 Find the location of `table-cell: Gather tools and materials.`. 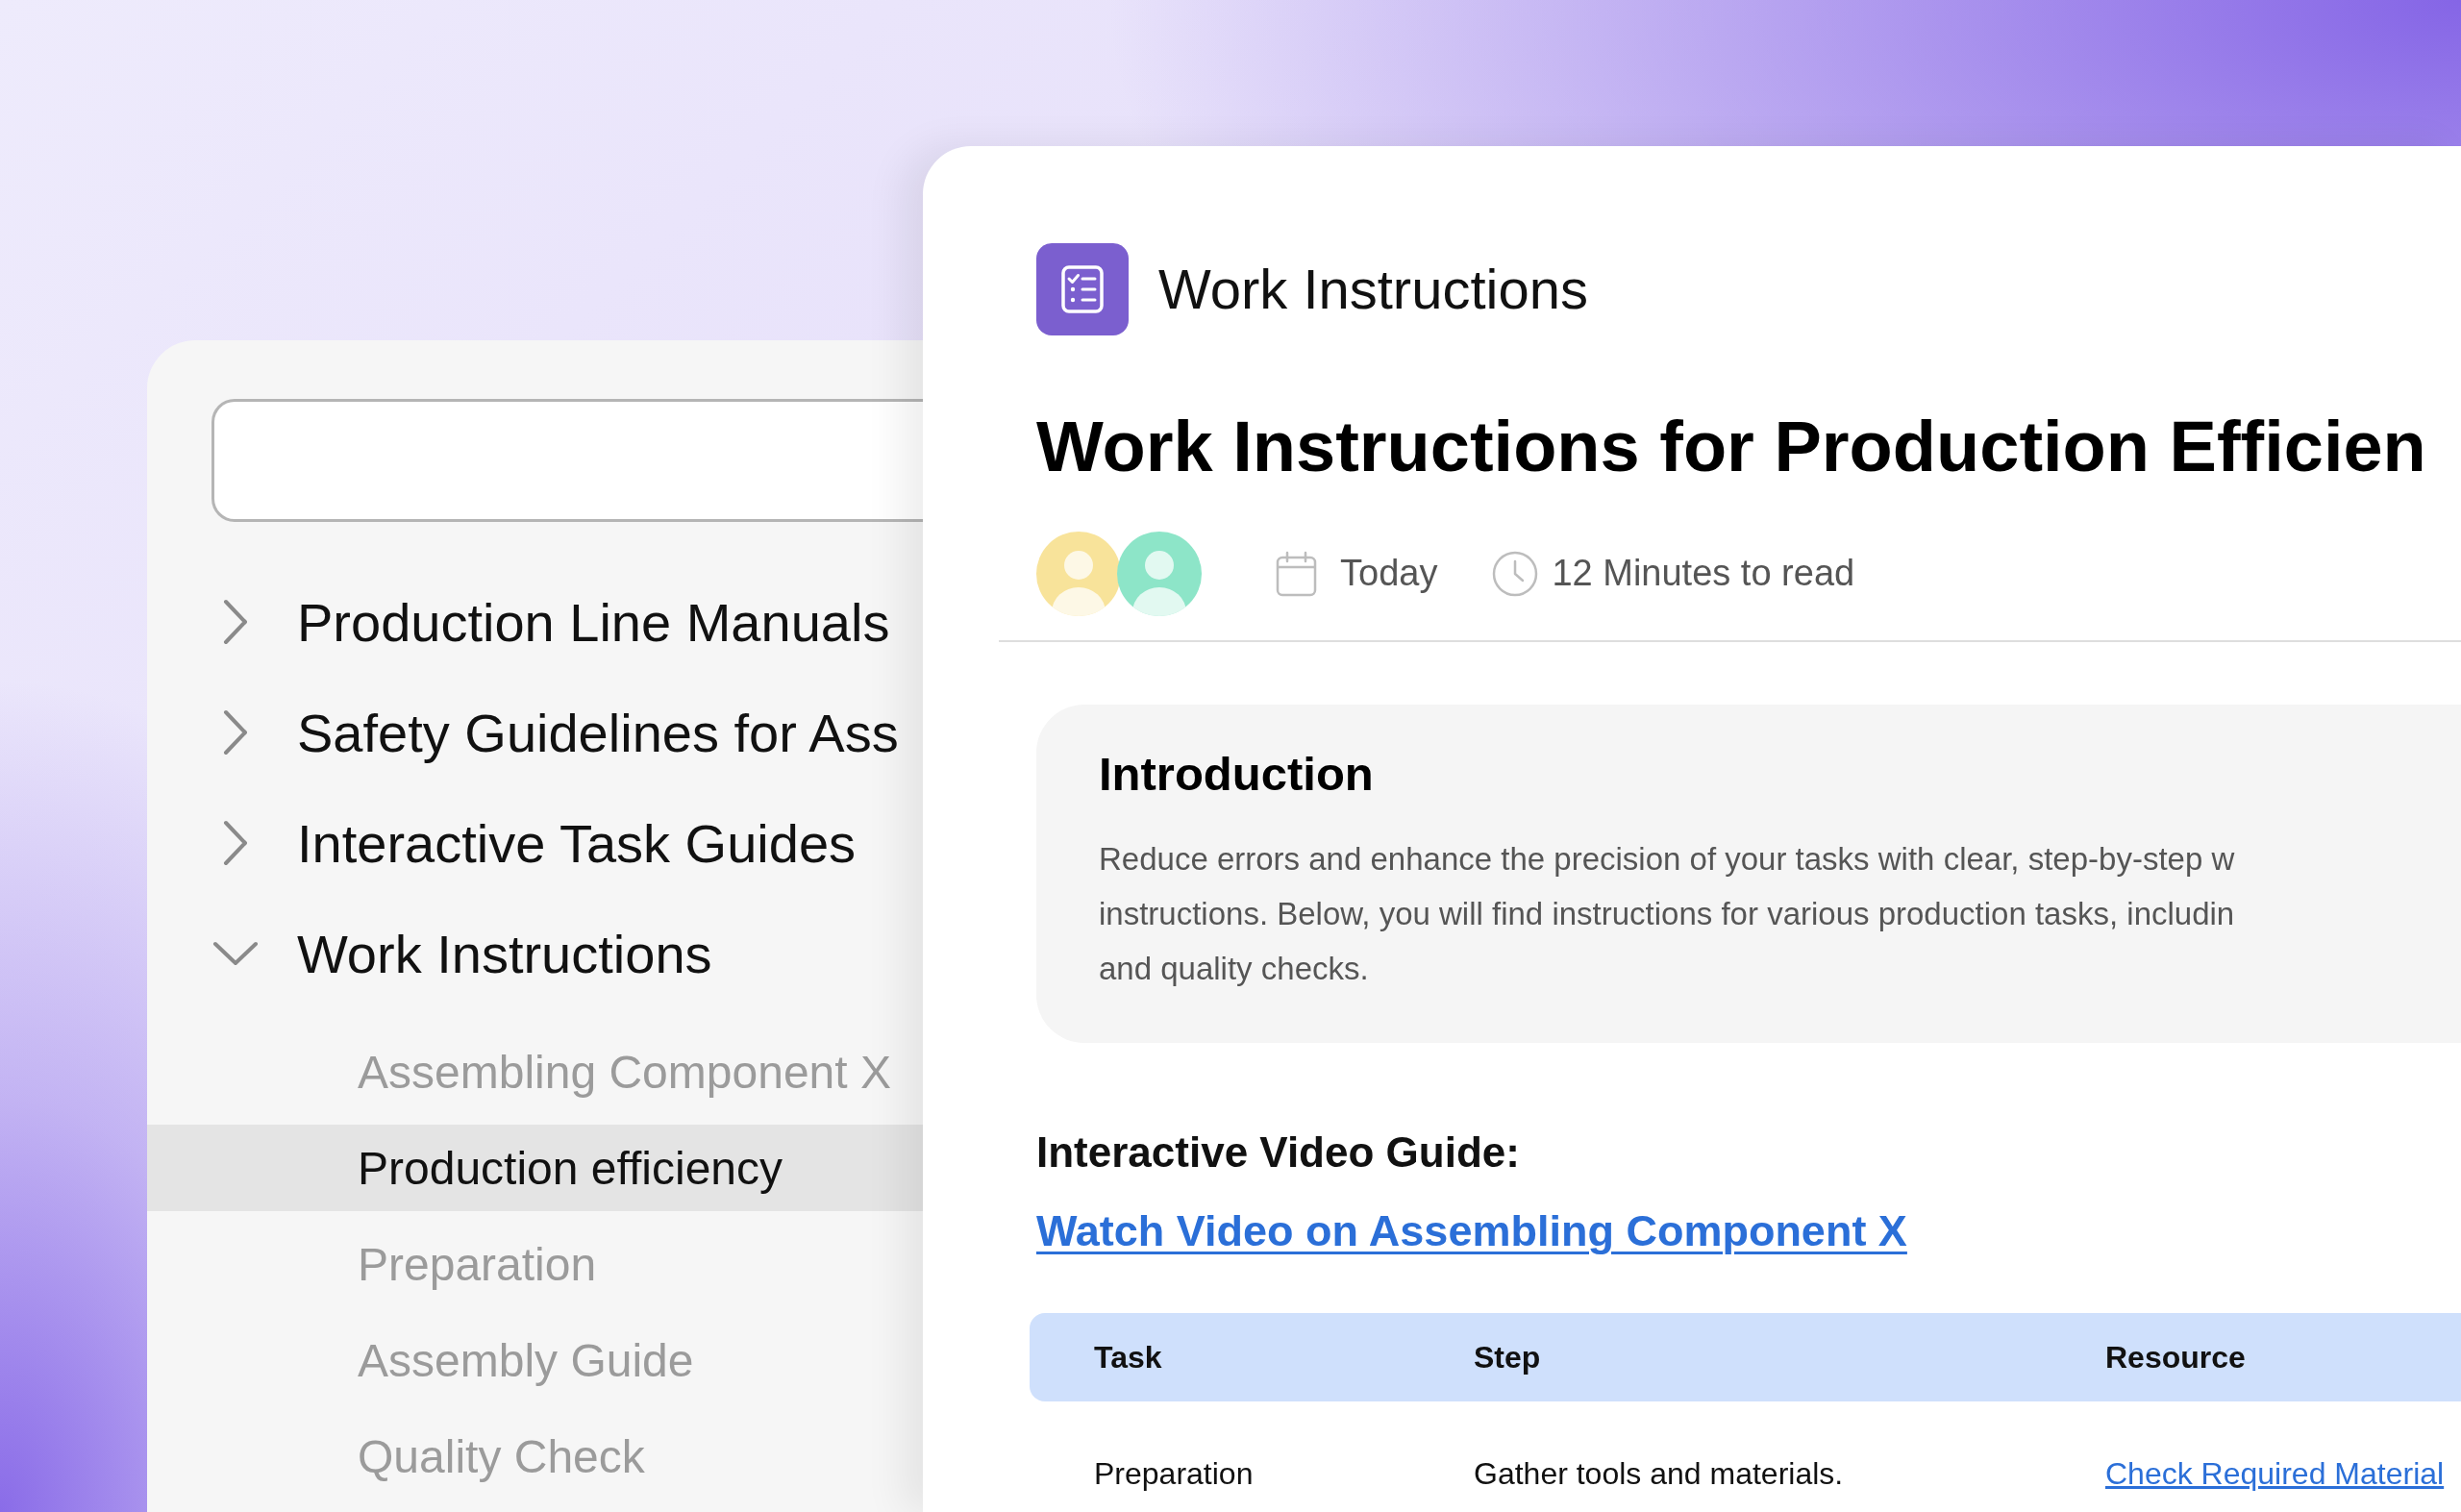

table-cell: Gather tools and materials. is located at coordinates (1659, 1474).